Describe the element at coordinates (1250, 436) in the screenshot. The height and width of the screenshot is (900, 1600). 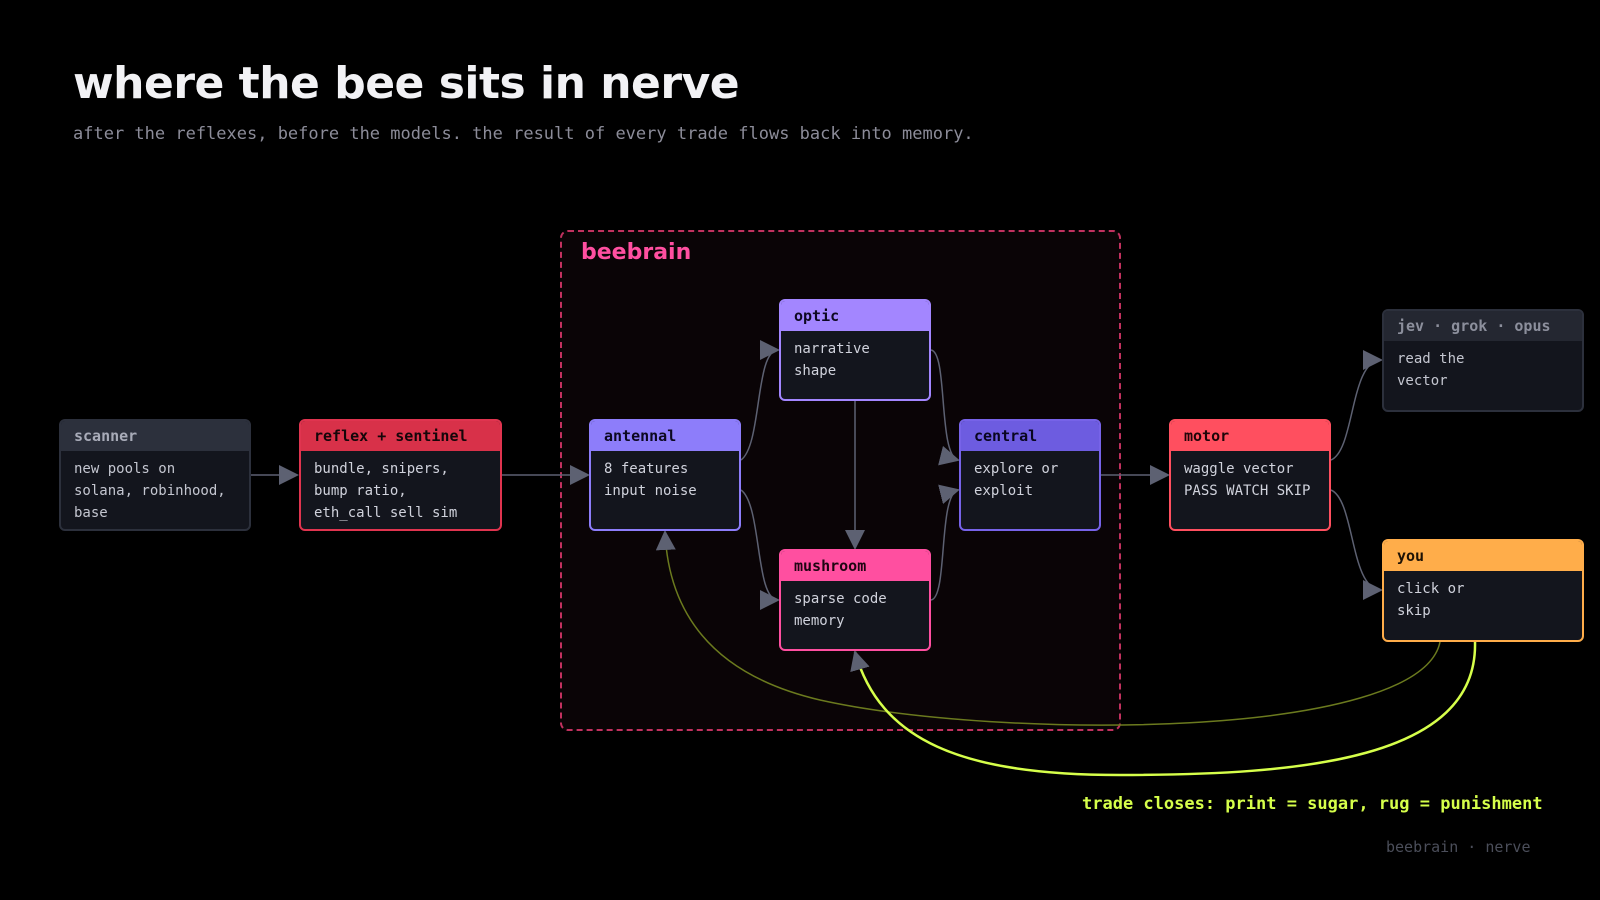
I see `node-motor-title: motor` at that location.